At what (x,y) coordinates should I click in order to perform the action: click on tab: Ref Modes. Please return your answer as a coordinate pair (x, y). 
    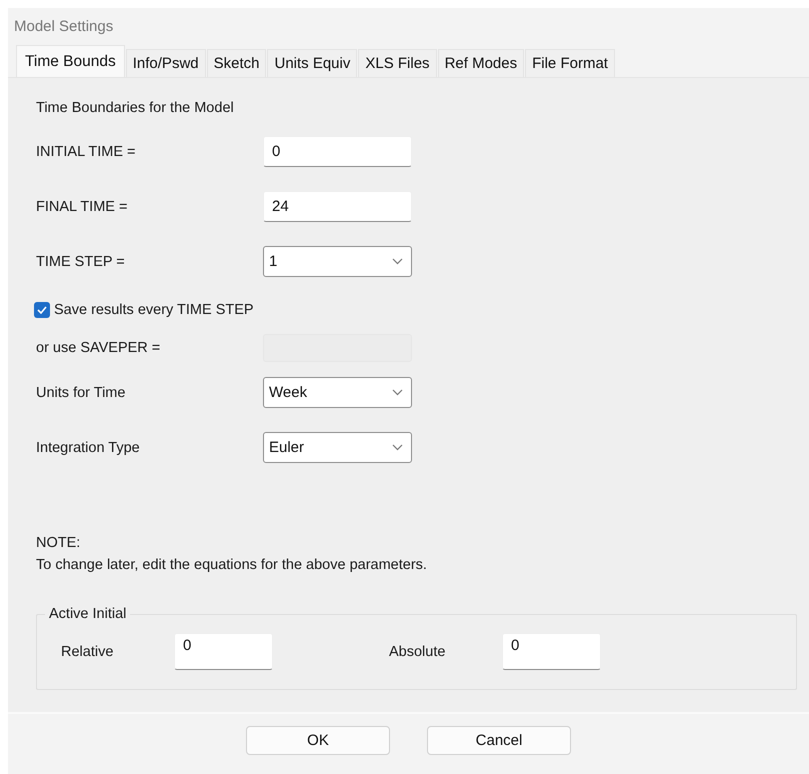
    Looking at the image, I should click on (481, 63).